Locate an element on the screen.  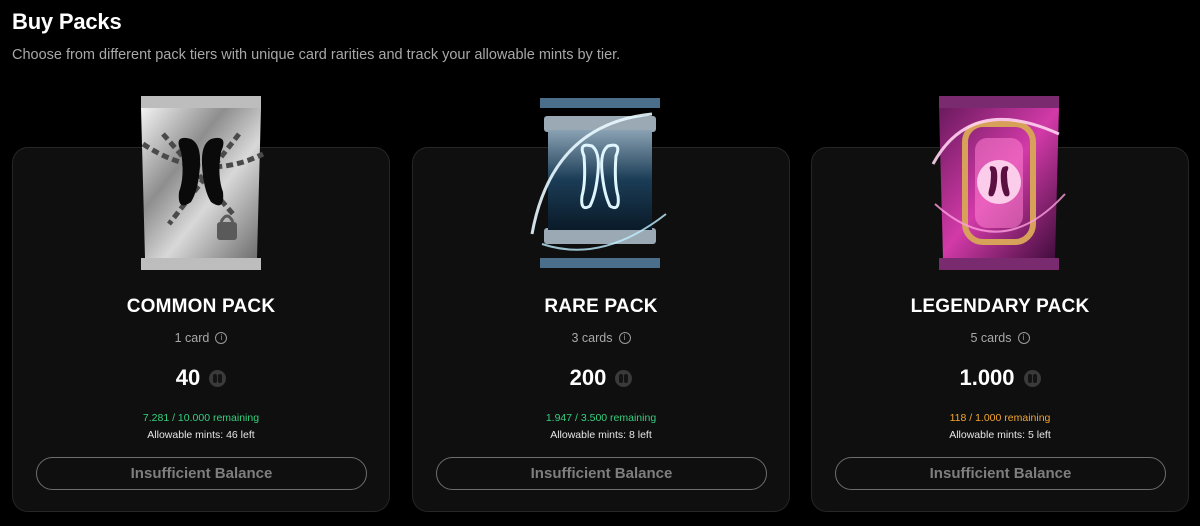
legendary-pack-image is located at coordinates (999, 183).